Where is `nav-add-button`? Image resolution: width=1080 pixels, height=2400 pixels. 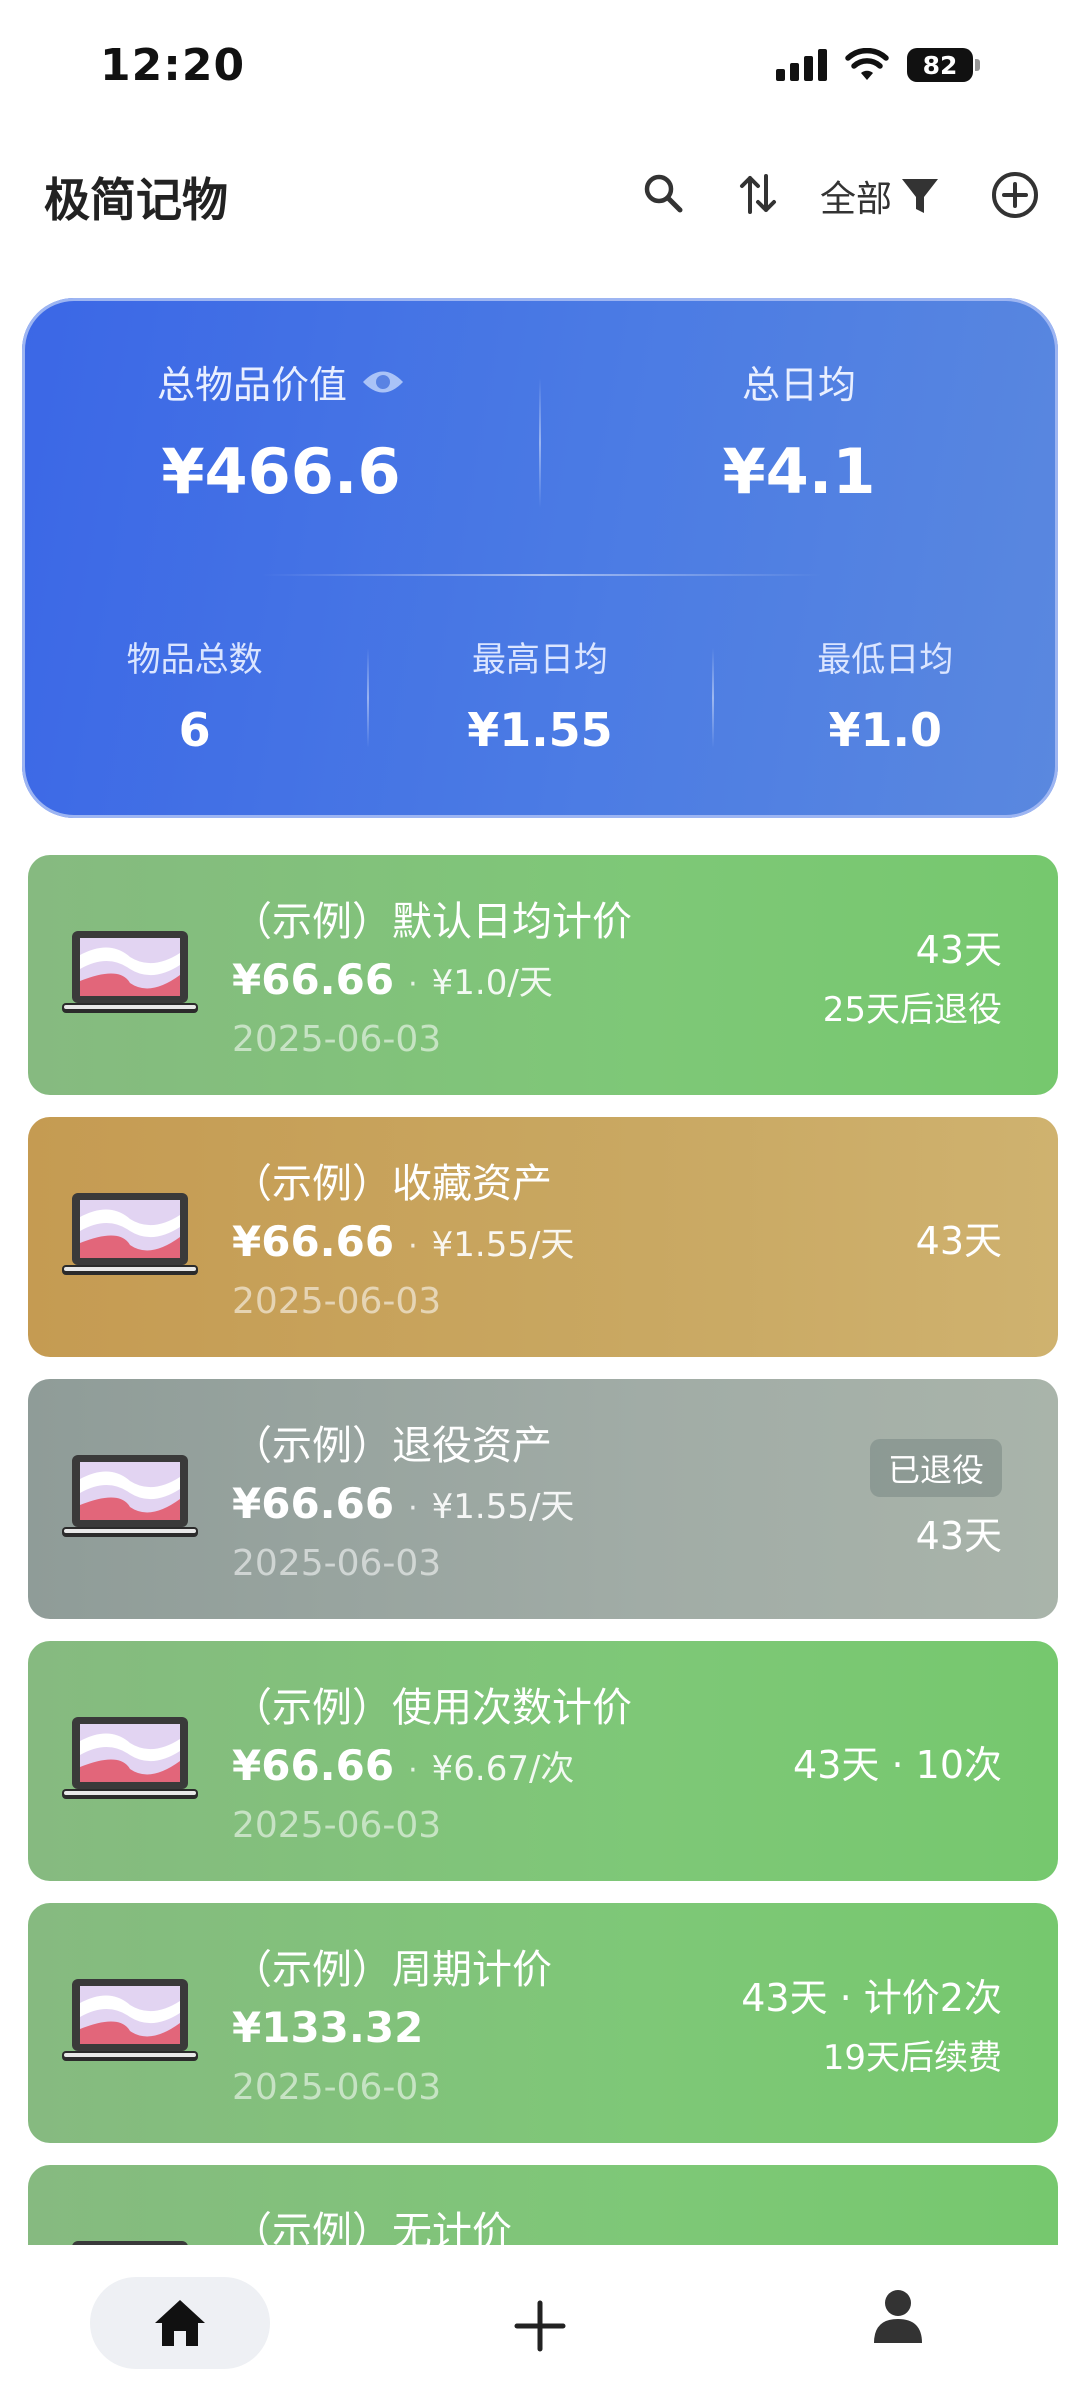 nav-add-button is located at coordinates (540, 2328).